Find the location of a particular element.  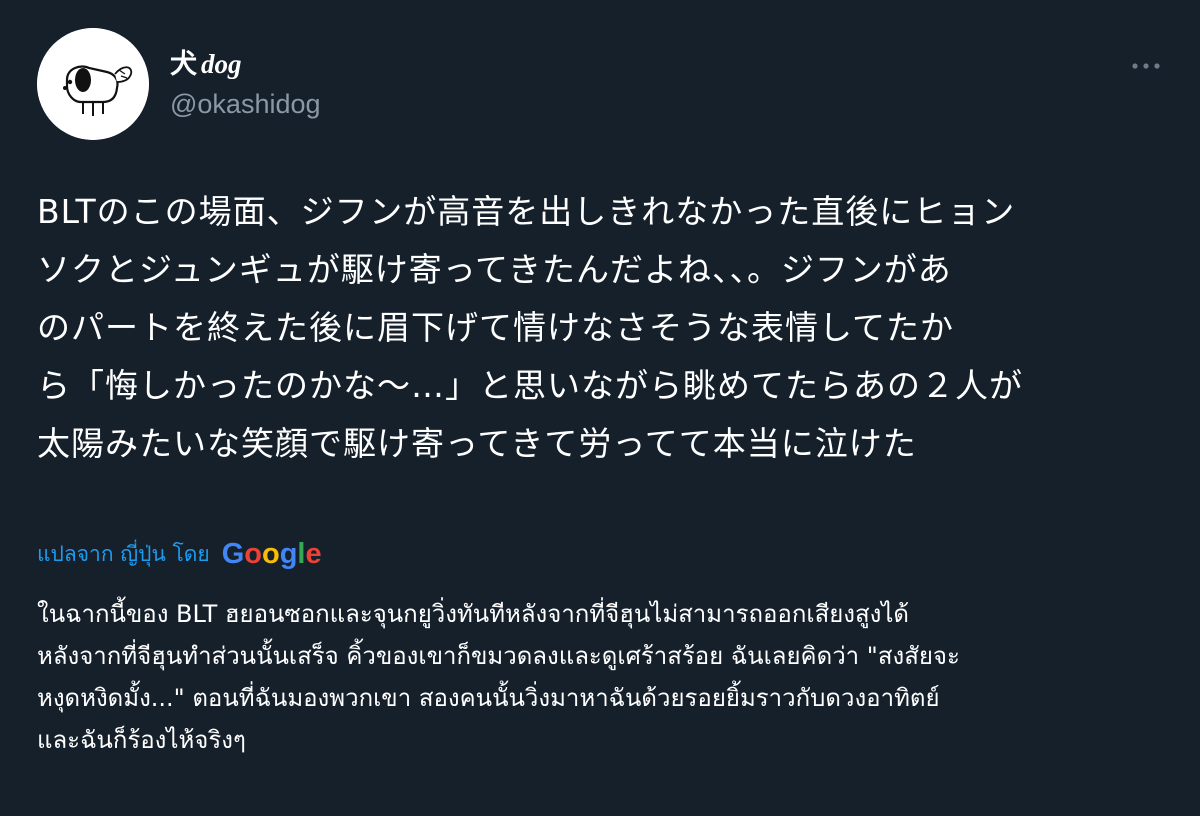

translated-text-line: และฉันก็ร้องไห้จริงๆ is located at coordinates (141, 740).